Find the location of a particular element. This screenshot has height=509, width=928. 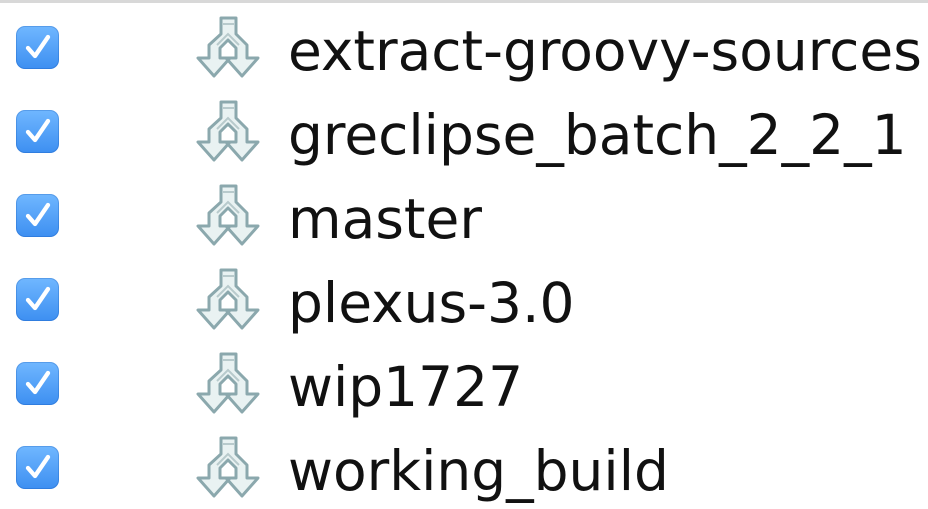

branch-name: plexus-3.0 is located at coordinates (431, 303).